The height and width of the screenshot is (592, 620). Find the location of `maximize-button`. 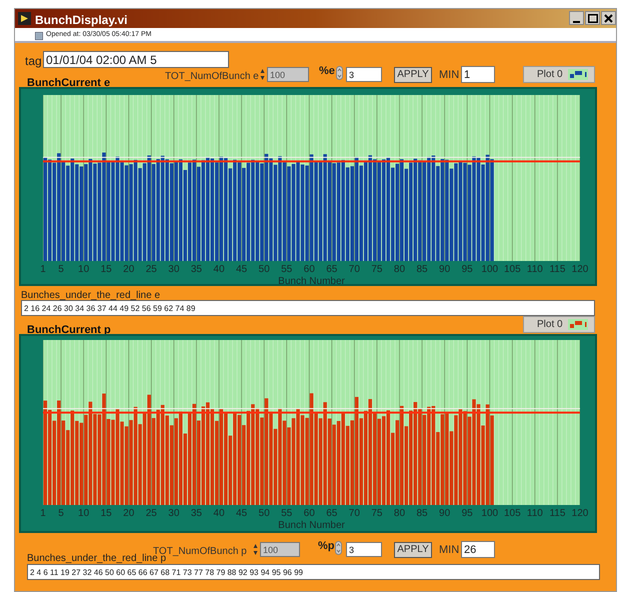

maximize-button is located at coordinates (592, 18).